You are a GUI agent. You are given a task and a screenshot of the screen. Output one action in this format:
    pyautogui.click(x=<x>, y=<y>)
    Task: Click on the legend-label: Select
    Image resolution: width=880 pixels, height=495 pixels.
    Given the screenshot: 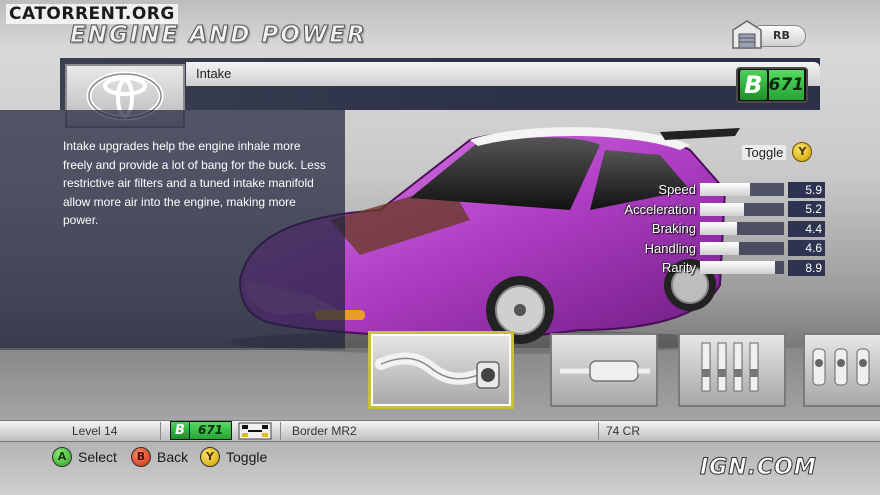 What is the action you would take?
    pyautogui.click(x=97, y=457)
    